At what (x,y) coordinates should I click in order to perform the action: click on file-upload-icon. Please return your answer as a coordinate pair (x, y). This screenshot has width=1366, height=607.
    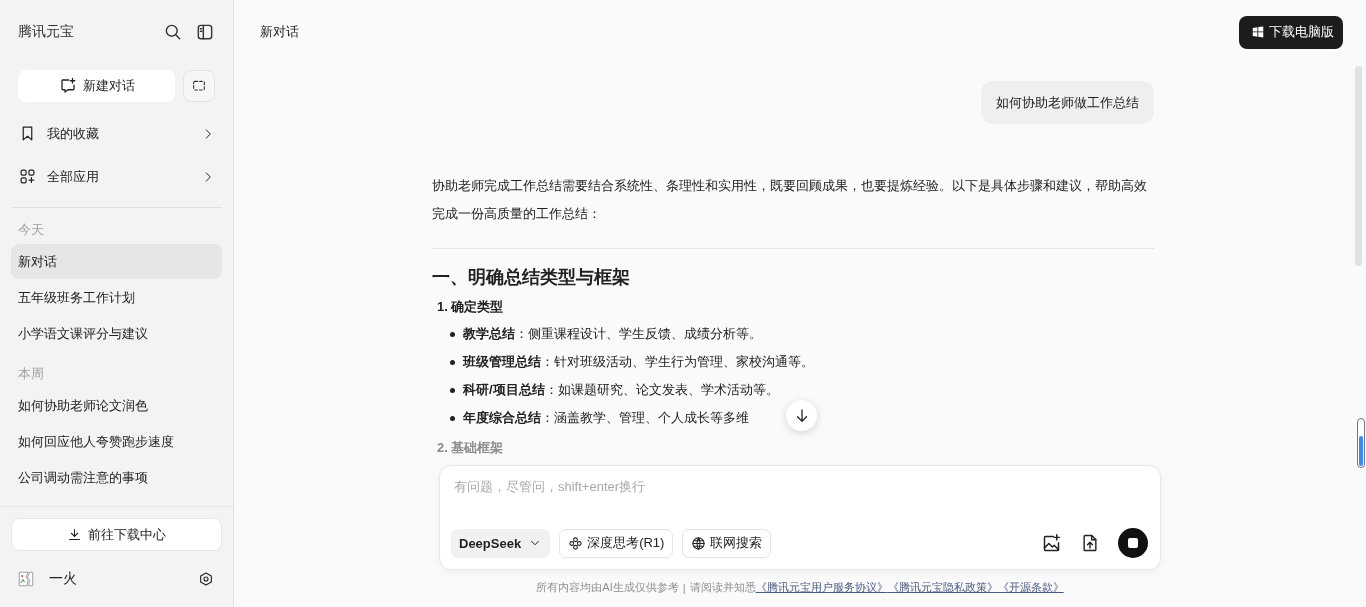
    Looking at the image, I should click on (1090, 543).